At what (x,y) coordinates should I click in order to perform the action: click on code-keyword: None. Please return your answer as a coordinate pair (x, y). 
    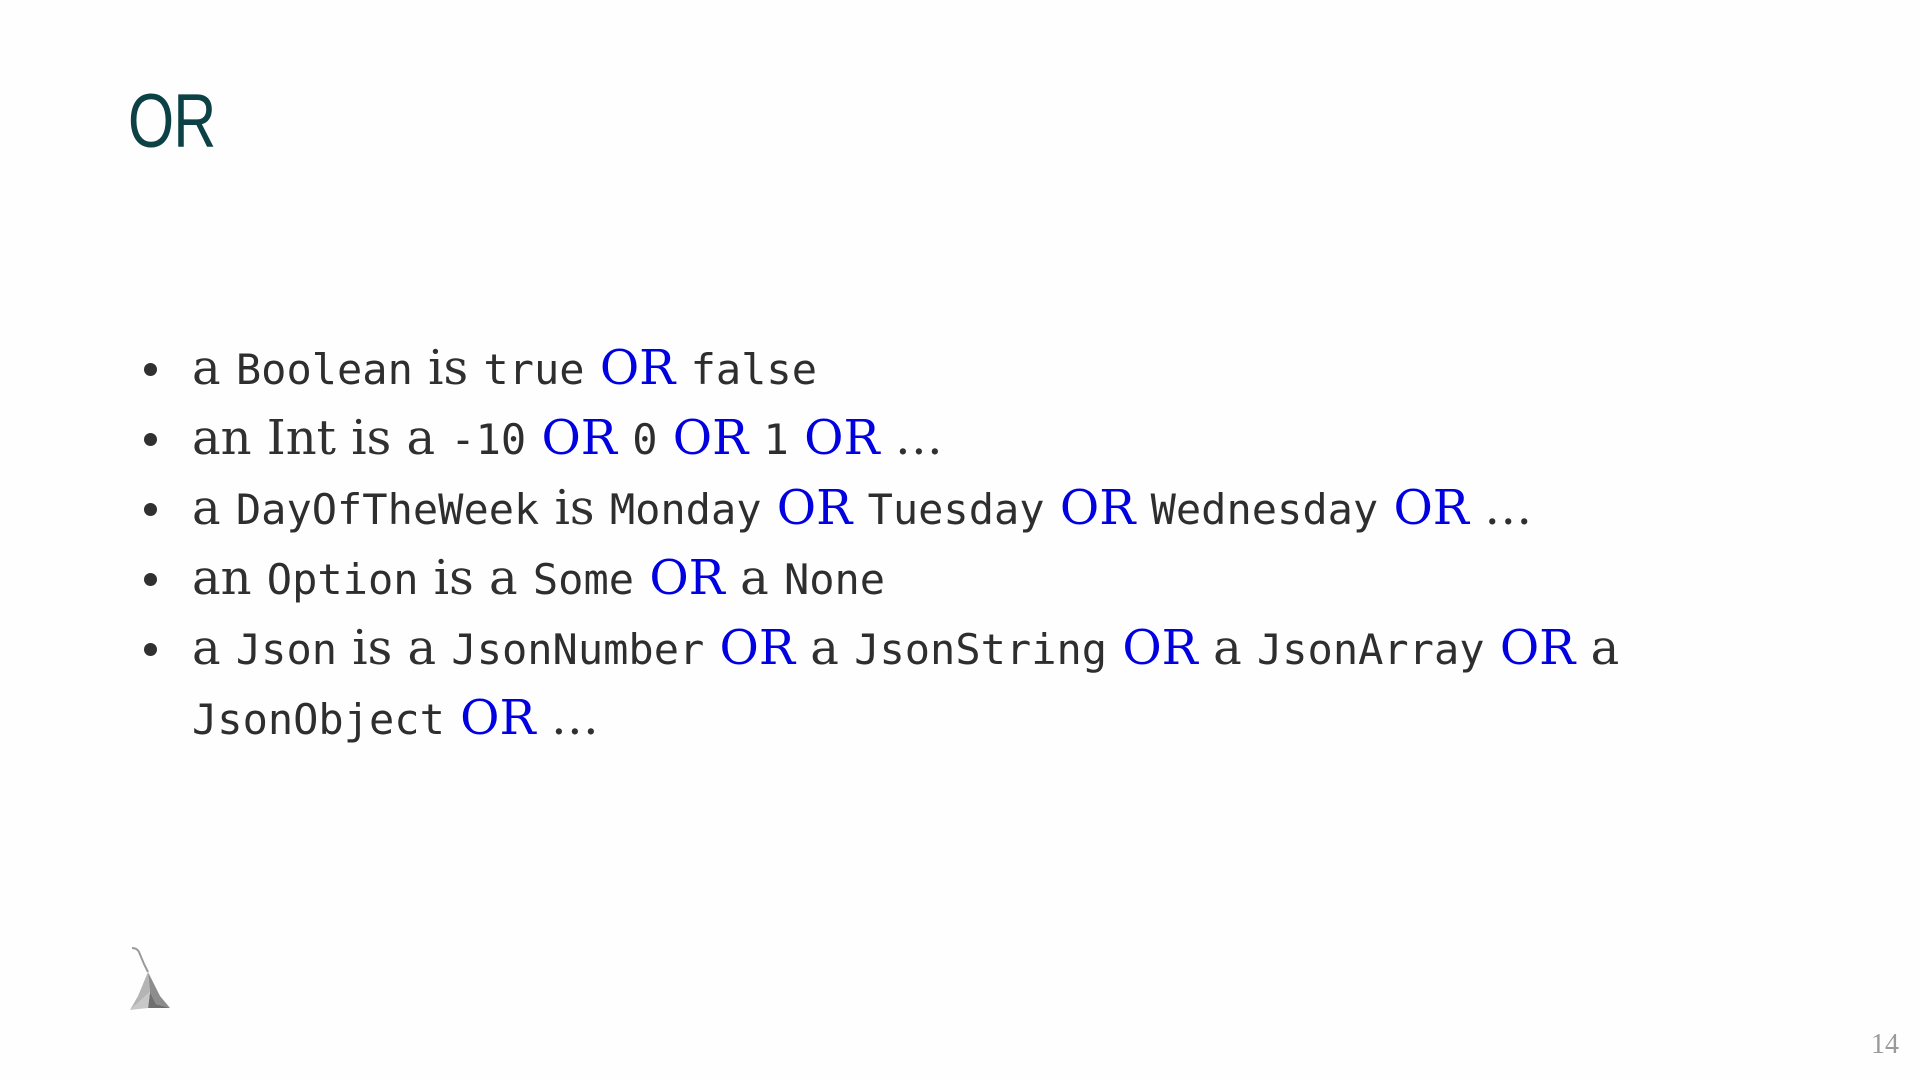
    Looking at the image, I should click on (834, 579).